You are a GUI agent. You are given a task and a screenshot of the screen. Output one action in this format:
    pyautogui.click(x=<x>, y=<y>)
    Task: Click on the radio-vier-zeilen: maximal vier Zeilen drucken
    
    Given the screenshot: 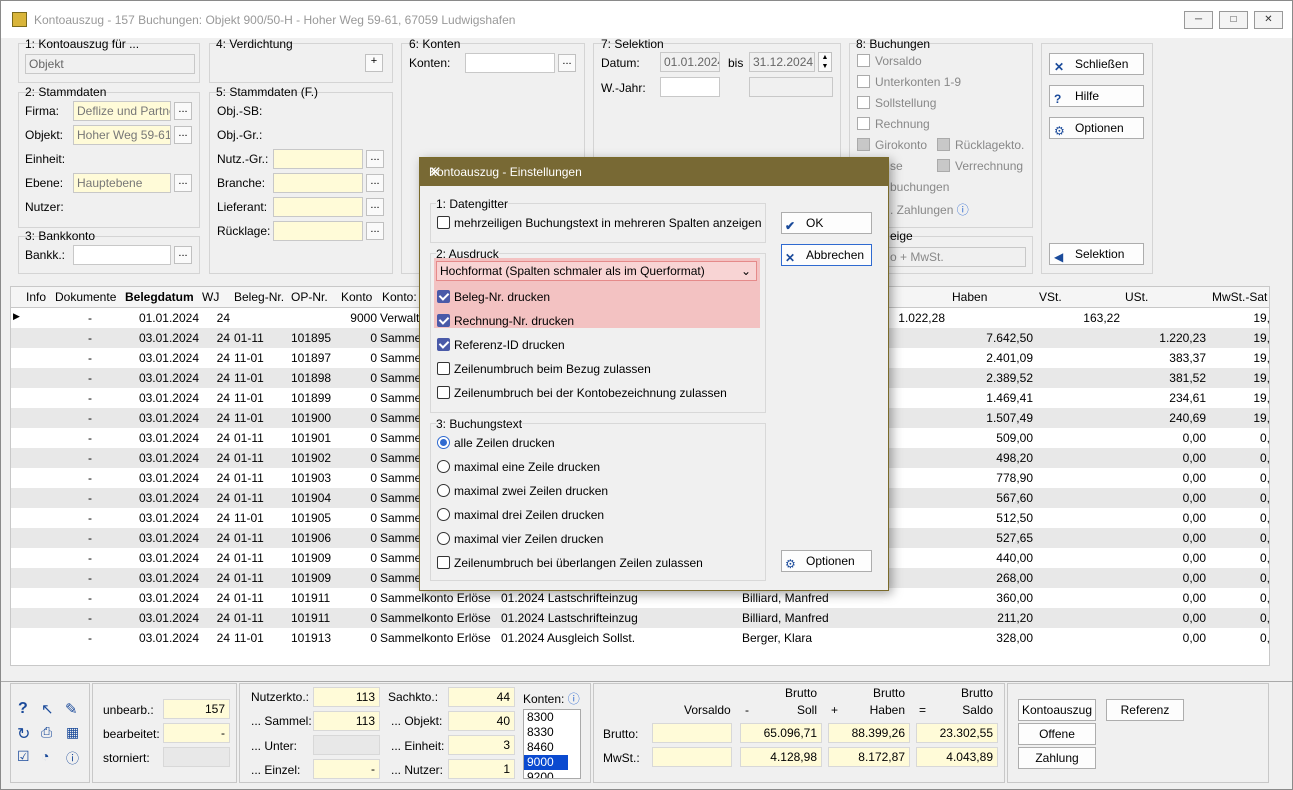 What is the action you would take?
    pyautogui.click(x=520, y=539)
    